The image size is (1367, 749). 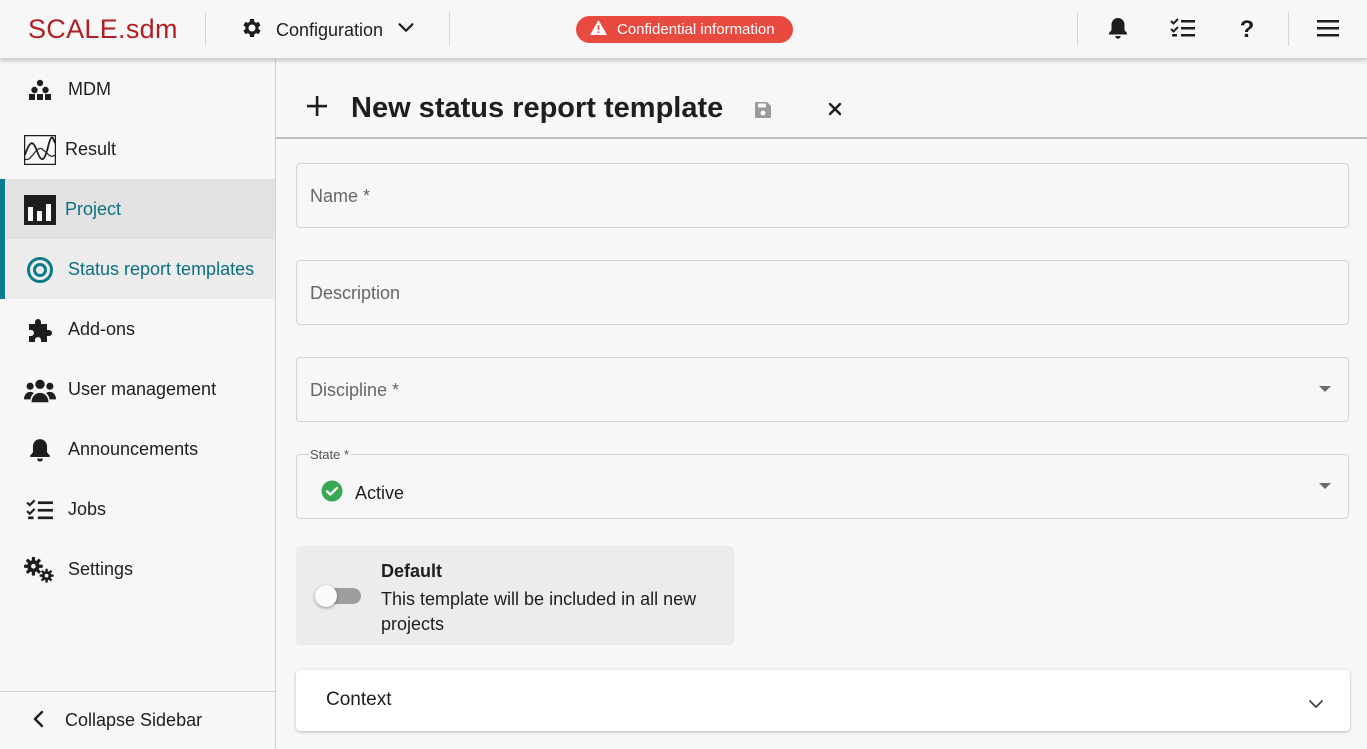 I want to click on menu-icon, so click(x=1328, y=30).